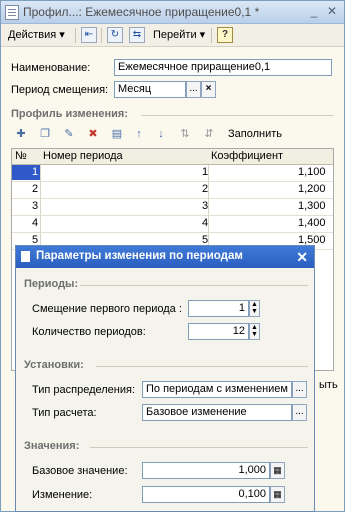 The height and width of the screenshot is (512, 345). What do you see at coordinates (206, 470) in the screenshot?
I see `base-value-field: 1,000` at bounding box center [206, 470].